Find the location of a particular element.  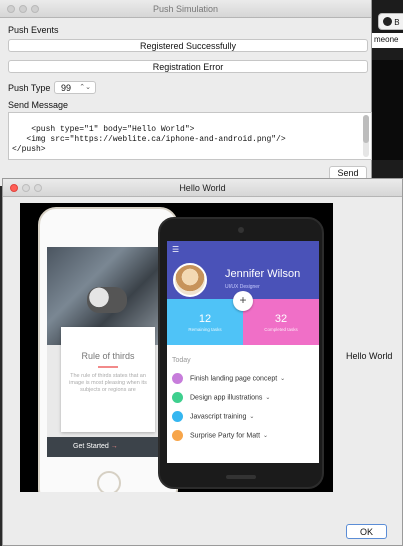

hello-world-titlebar: Hello World is located at coordinates (202, 188).